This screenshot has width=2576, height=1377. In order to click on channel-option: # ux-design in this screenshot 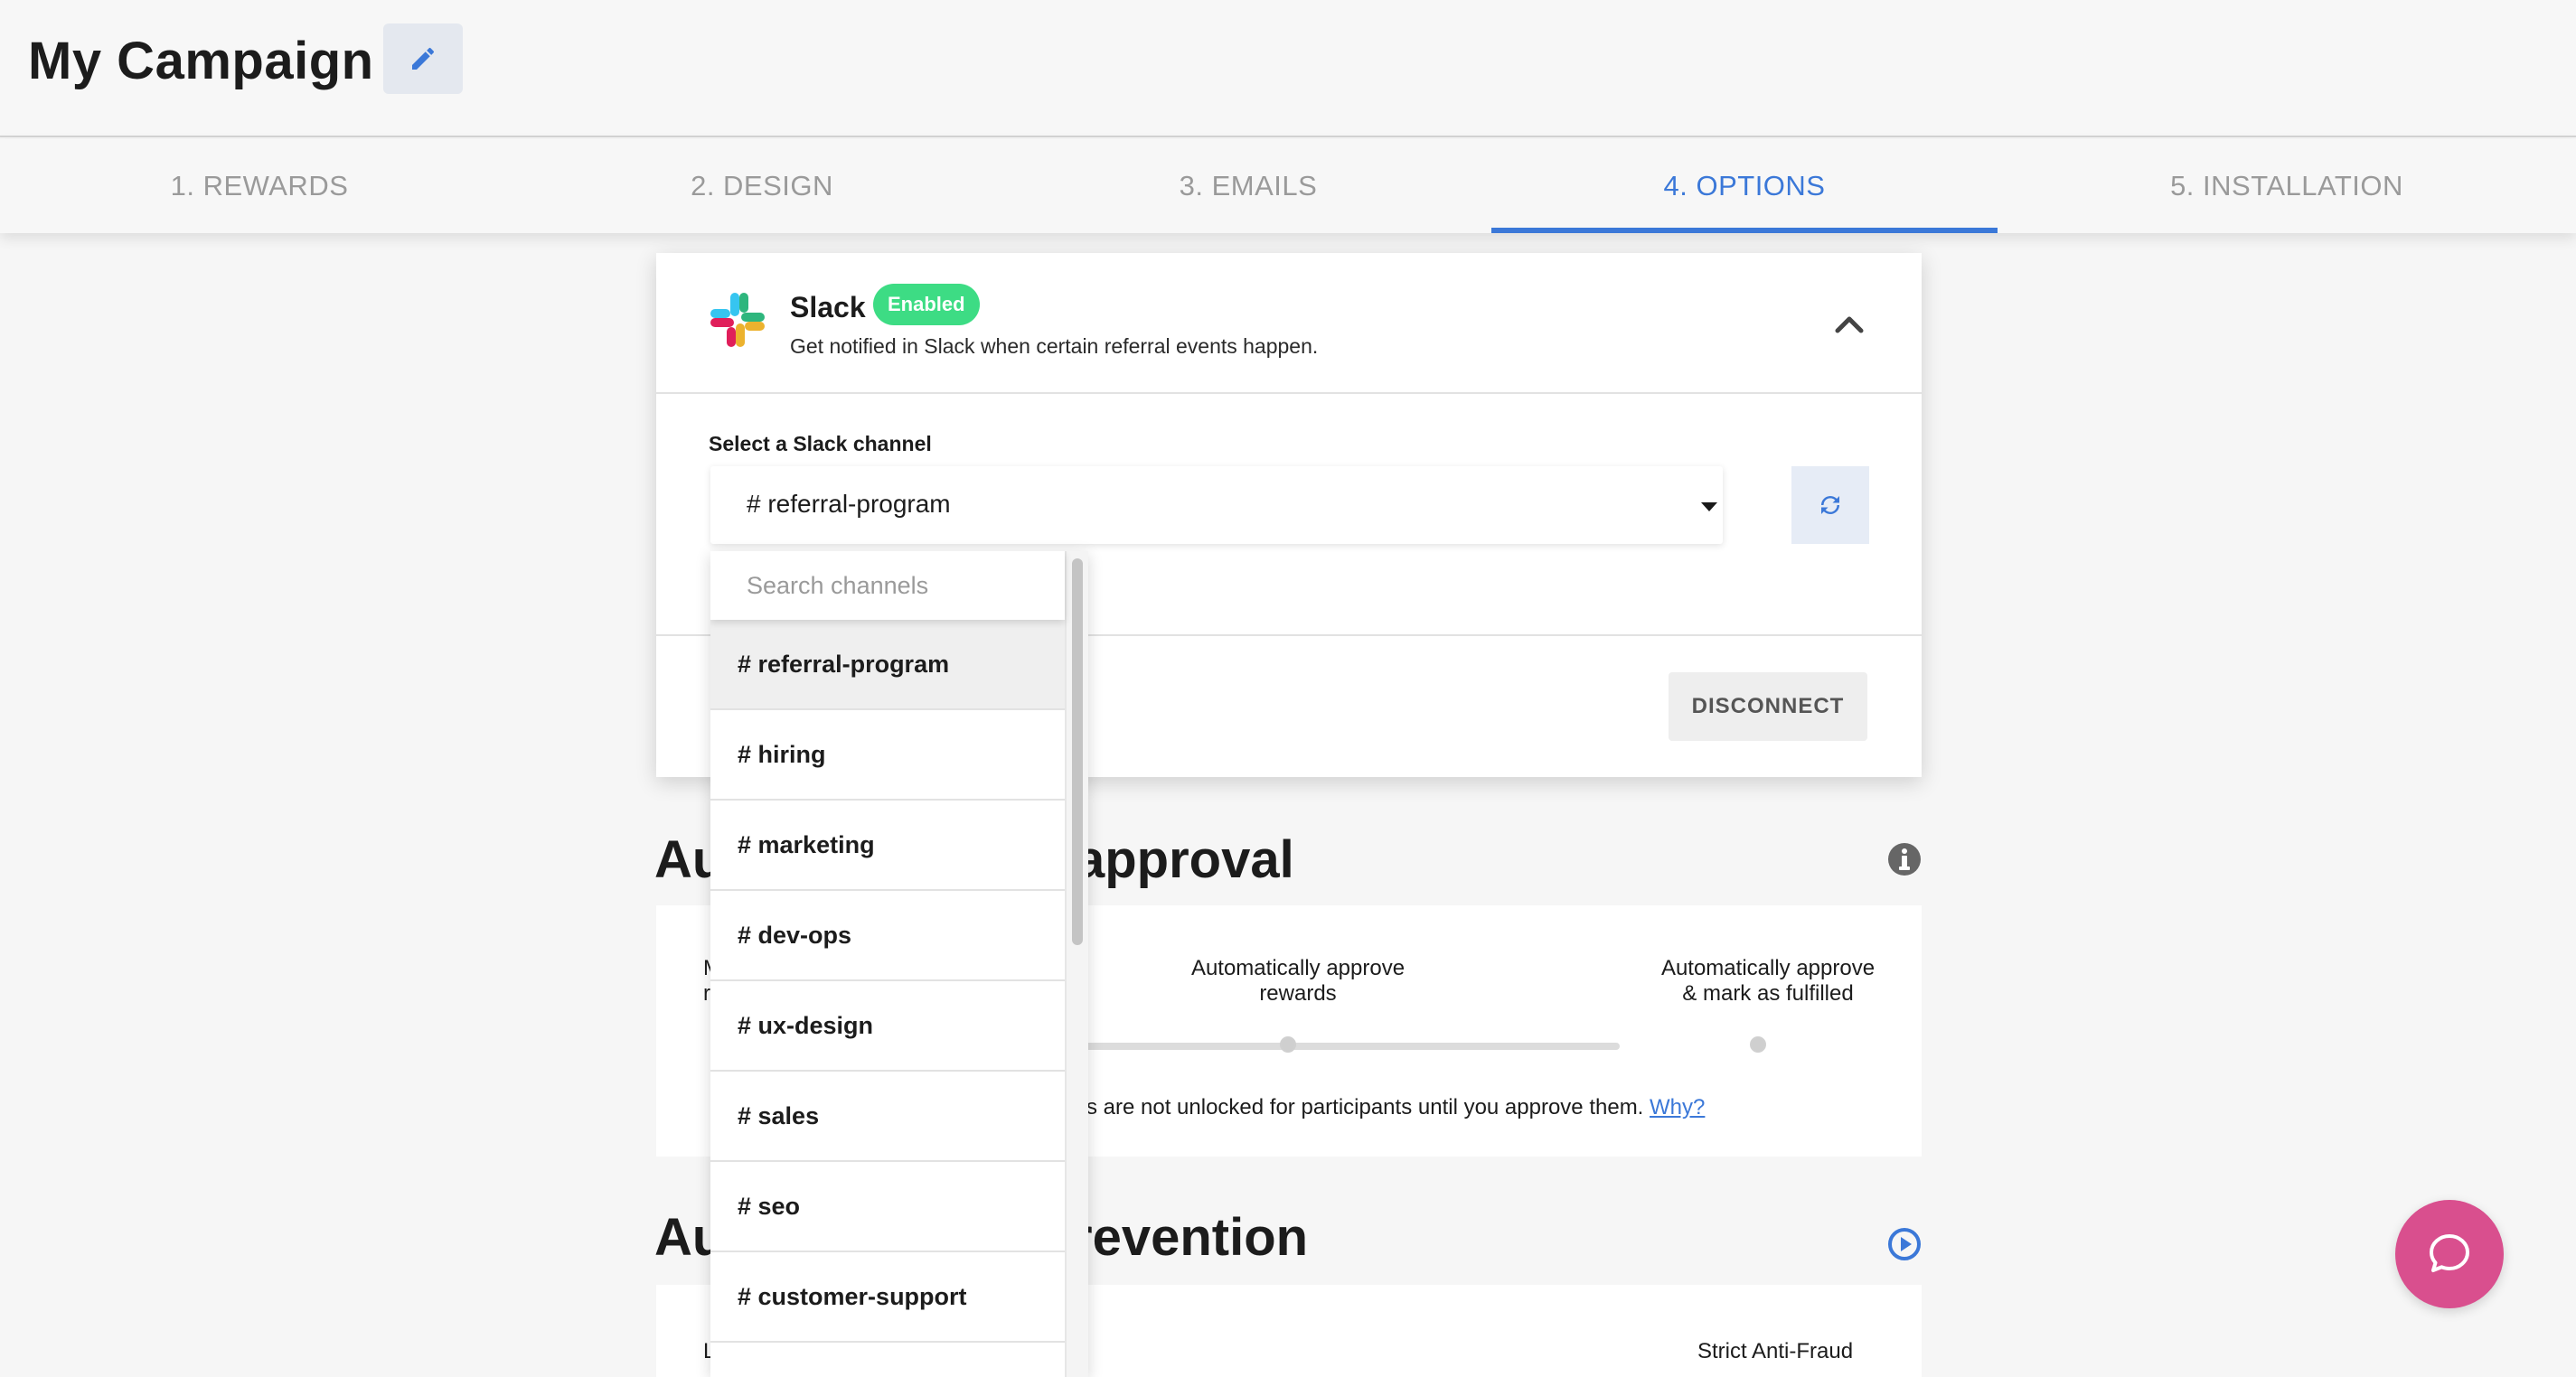, I will do `click(887, 1026)`.